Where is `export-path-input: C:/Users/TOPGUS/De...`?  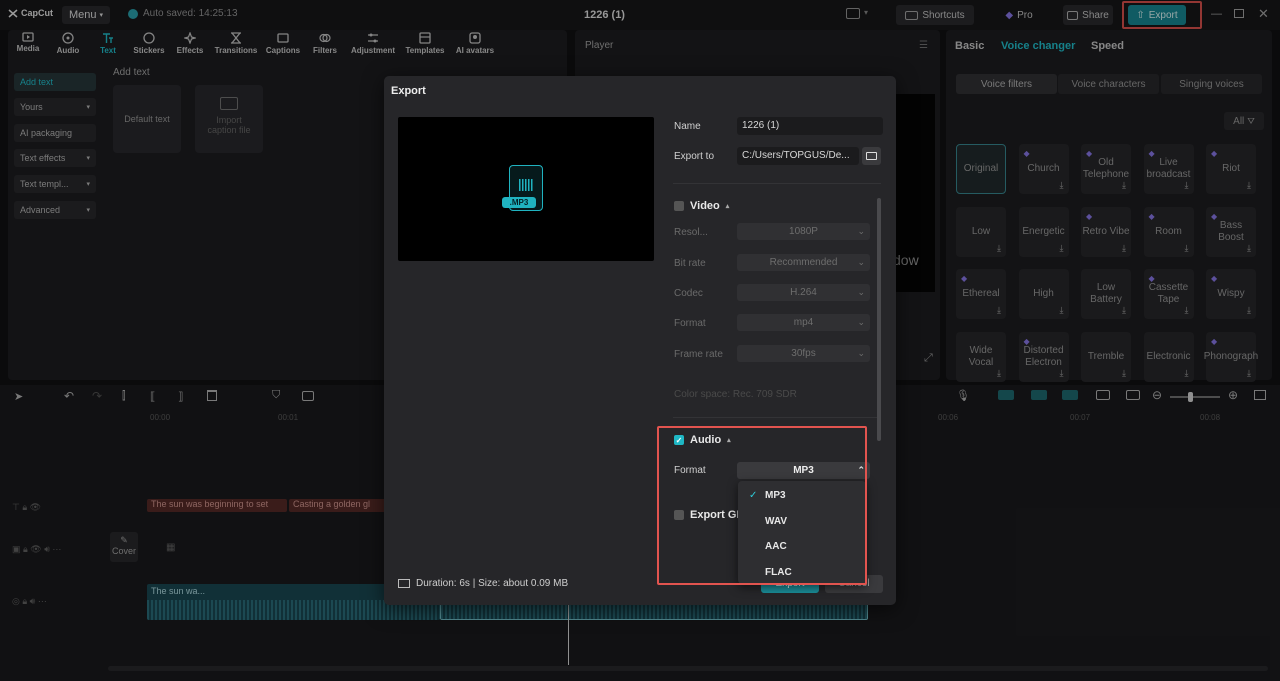
export-path-input: C:/Users/TOPGUS/De... is located at coordinates (798, 156).